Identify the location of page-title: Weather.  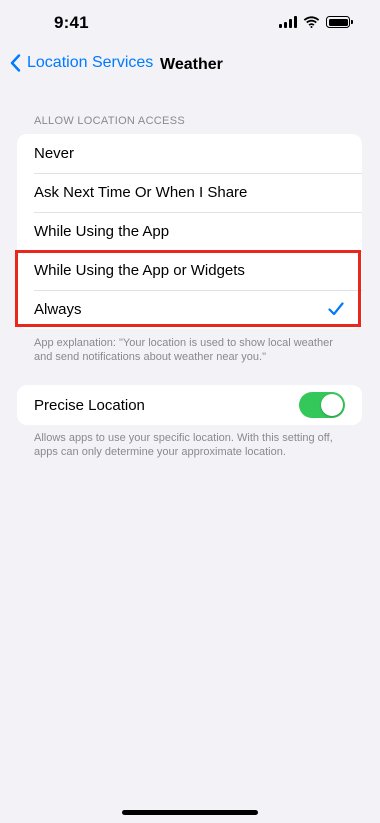
(191, 64).